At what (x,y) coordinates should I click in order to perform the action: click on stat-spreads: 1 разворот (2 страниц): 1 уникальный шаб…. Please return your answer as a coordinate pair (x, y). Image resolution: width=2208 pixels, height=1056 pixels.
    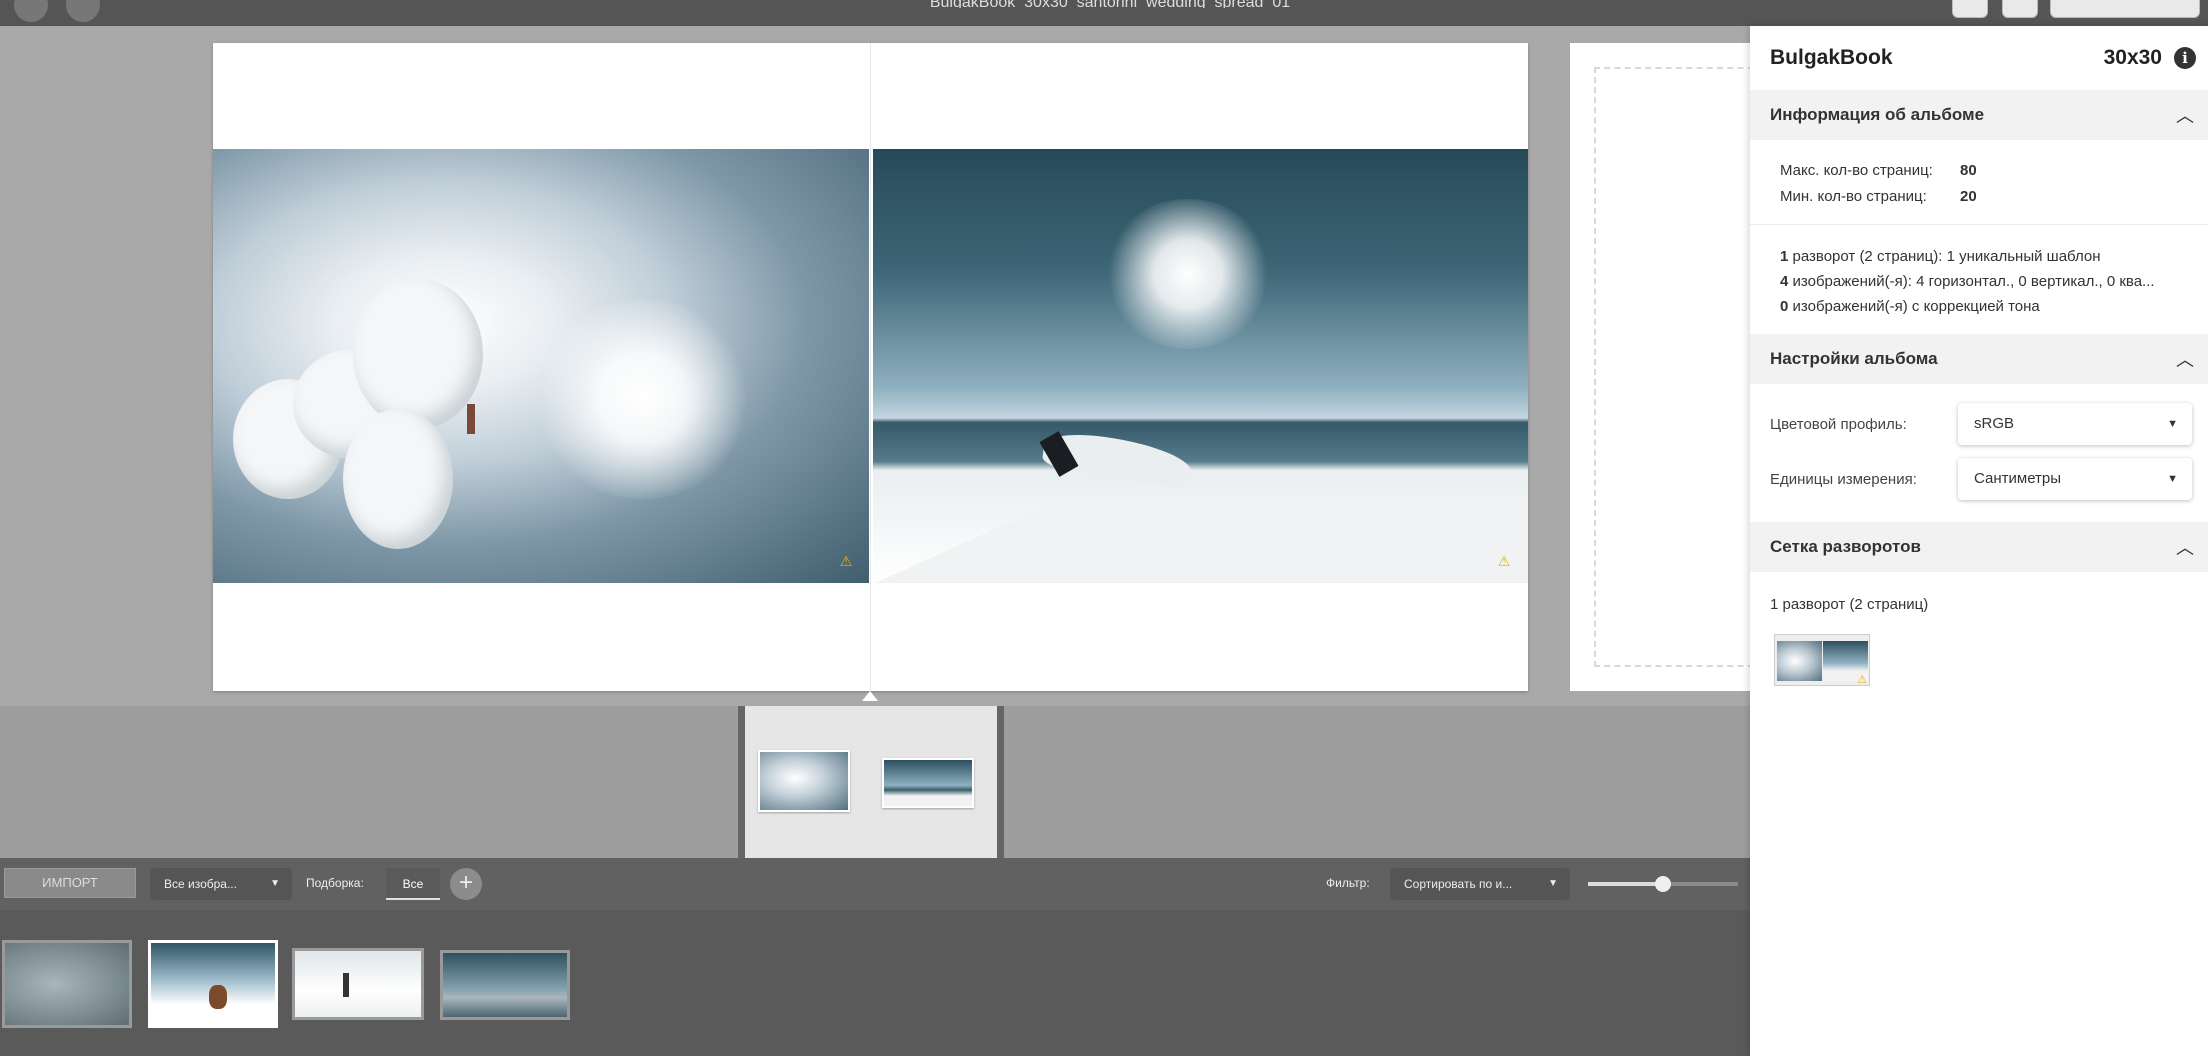
    Looking at the image, I should click on (1940, 256).